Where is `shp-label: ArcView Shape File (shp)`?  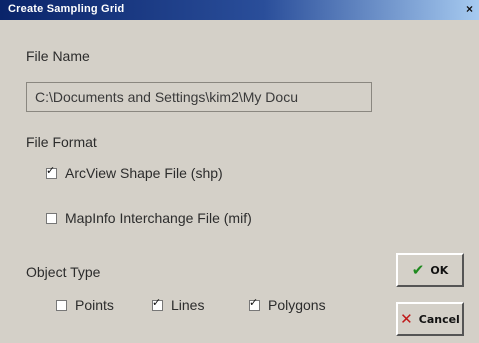 shp-label: ArcView Shape File (shp) is located at coordinates (144, 173).